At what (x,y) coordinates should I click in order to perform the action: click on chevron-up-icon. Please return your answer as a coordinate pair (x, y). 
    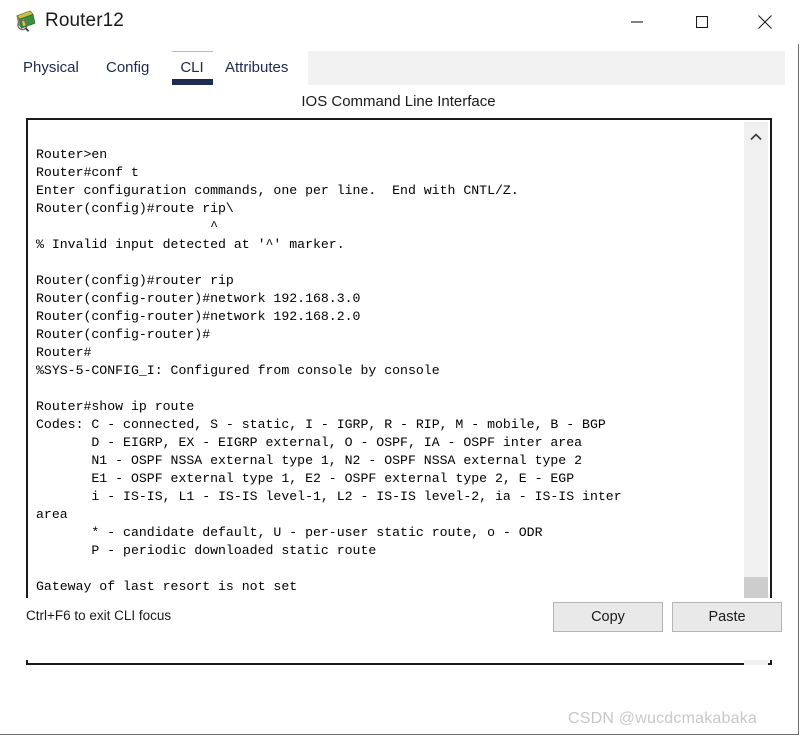
    Looking at the image, I should click on (756, 136).